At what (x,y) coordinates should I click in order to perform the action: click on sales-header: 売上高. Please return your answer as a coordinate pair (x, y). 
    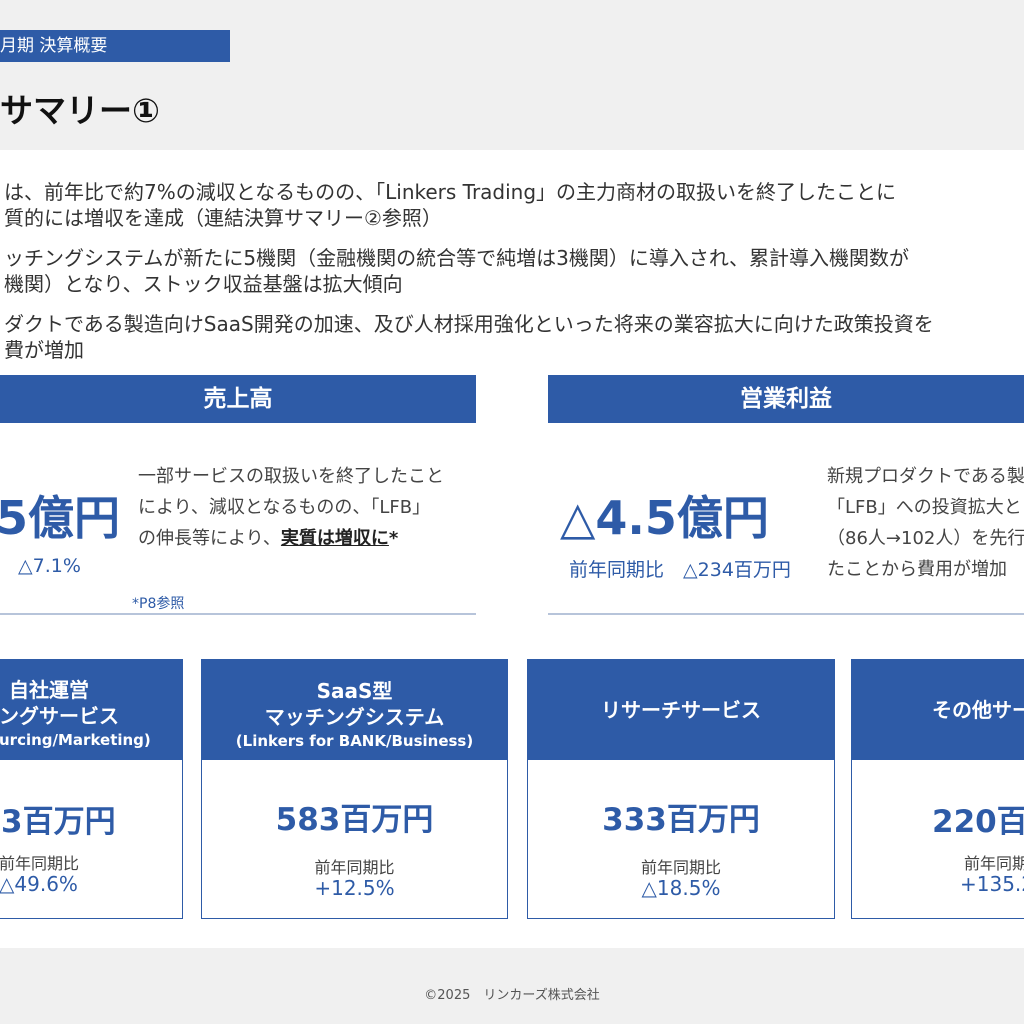
    Looking at the image, I should click on (238, 399).